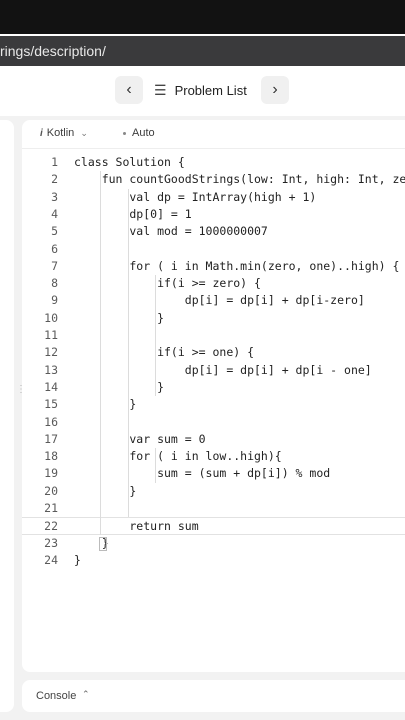 The height and width of the screenshot is (720, 405). I want to click on line-number: 8, so click(54, 283).